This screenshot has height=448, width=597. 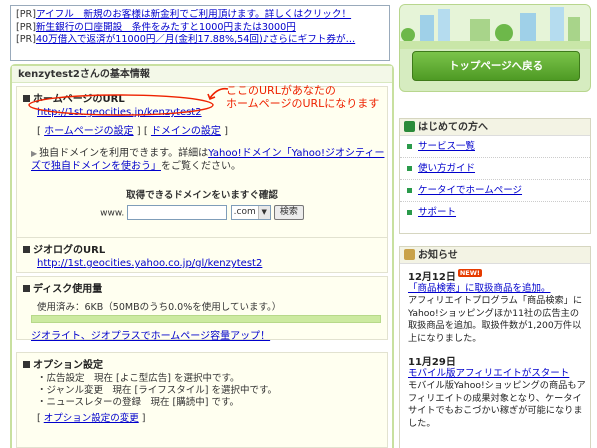 What do you see at coordinates (438, 255) in the screenshot?
I see `news-title: お知らせ` at bounding box center [438, 255].